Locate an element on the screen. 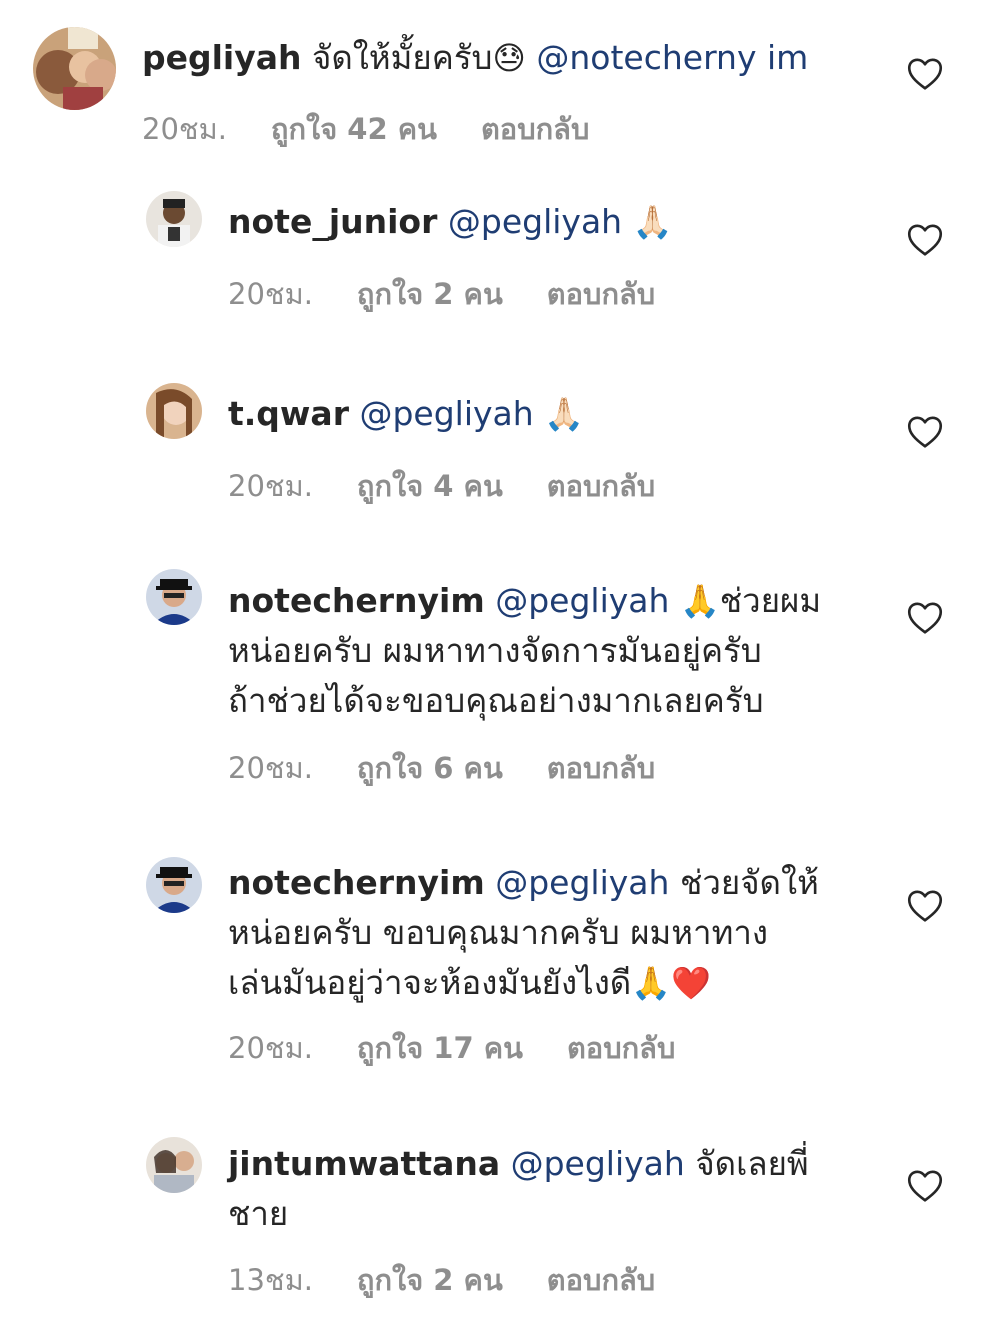  comment-body-line: จัดเลยพี่ is located at coordinates (752, 1163).